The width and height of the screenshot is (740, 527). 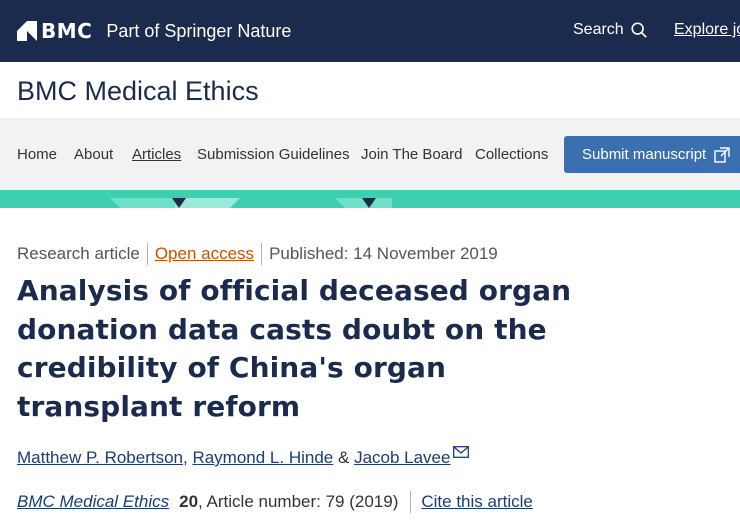 I want to click on nav-join-the-board: Join The Board, so click(x=411, y=154).